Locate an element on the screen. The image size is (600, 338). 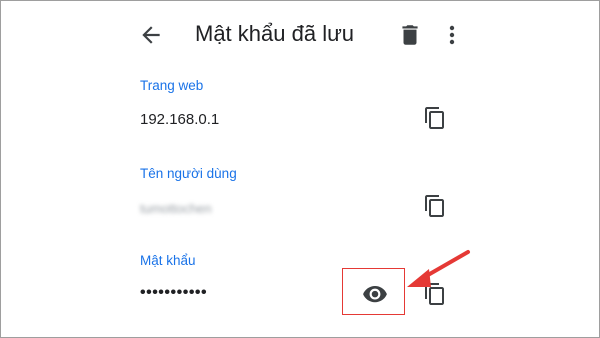
more-options-button is located at coordinates (452, 35).